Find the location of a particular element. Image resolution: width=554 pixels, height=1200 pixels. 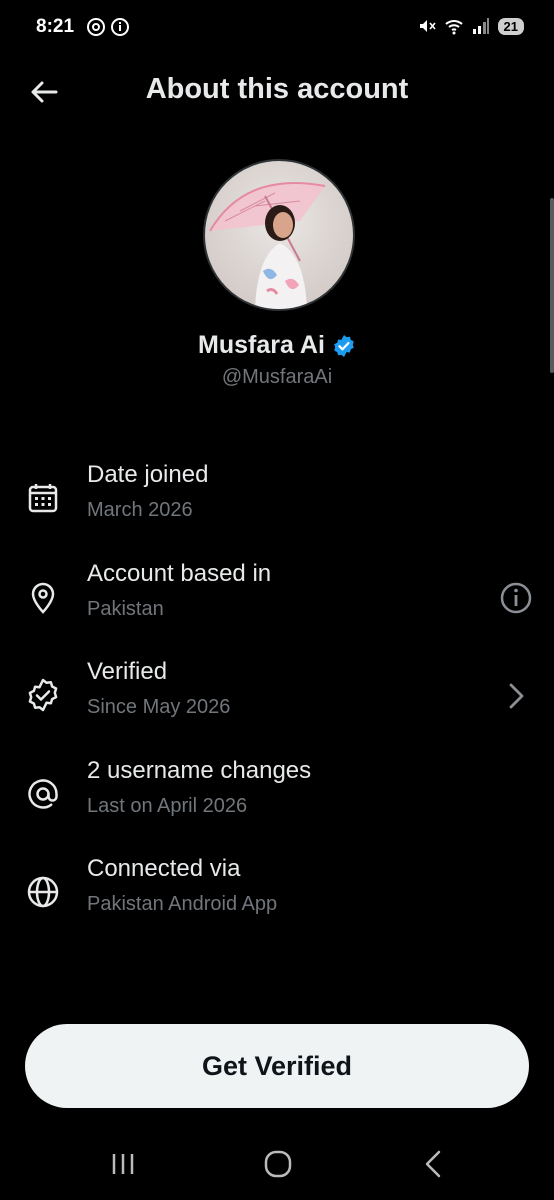

row-account-based-in: Account based in Pakistan is located at coordinates (277, 600).